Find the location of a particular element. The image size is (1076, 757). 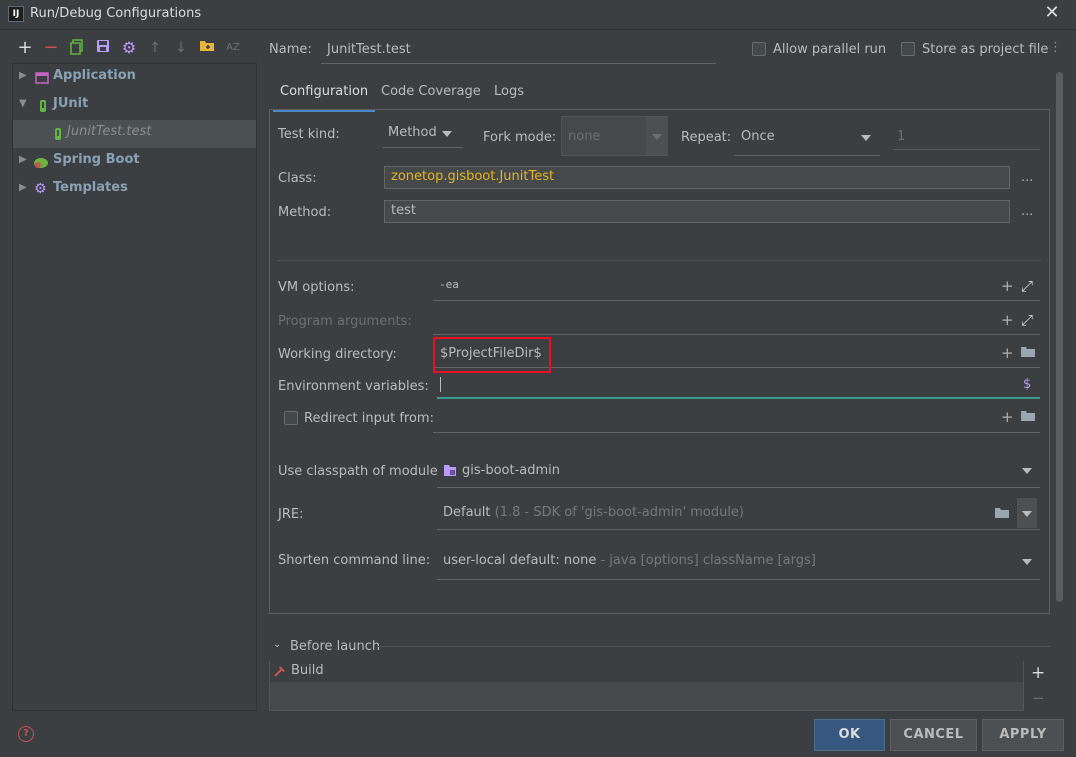

jre-detail: (1.8 - SDK of 'gis-boot-admin' module) is located at coordinates (619, 512).